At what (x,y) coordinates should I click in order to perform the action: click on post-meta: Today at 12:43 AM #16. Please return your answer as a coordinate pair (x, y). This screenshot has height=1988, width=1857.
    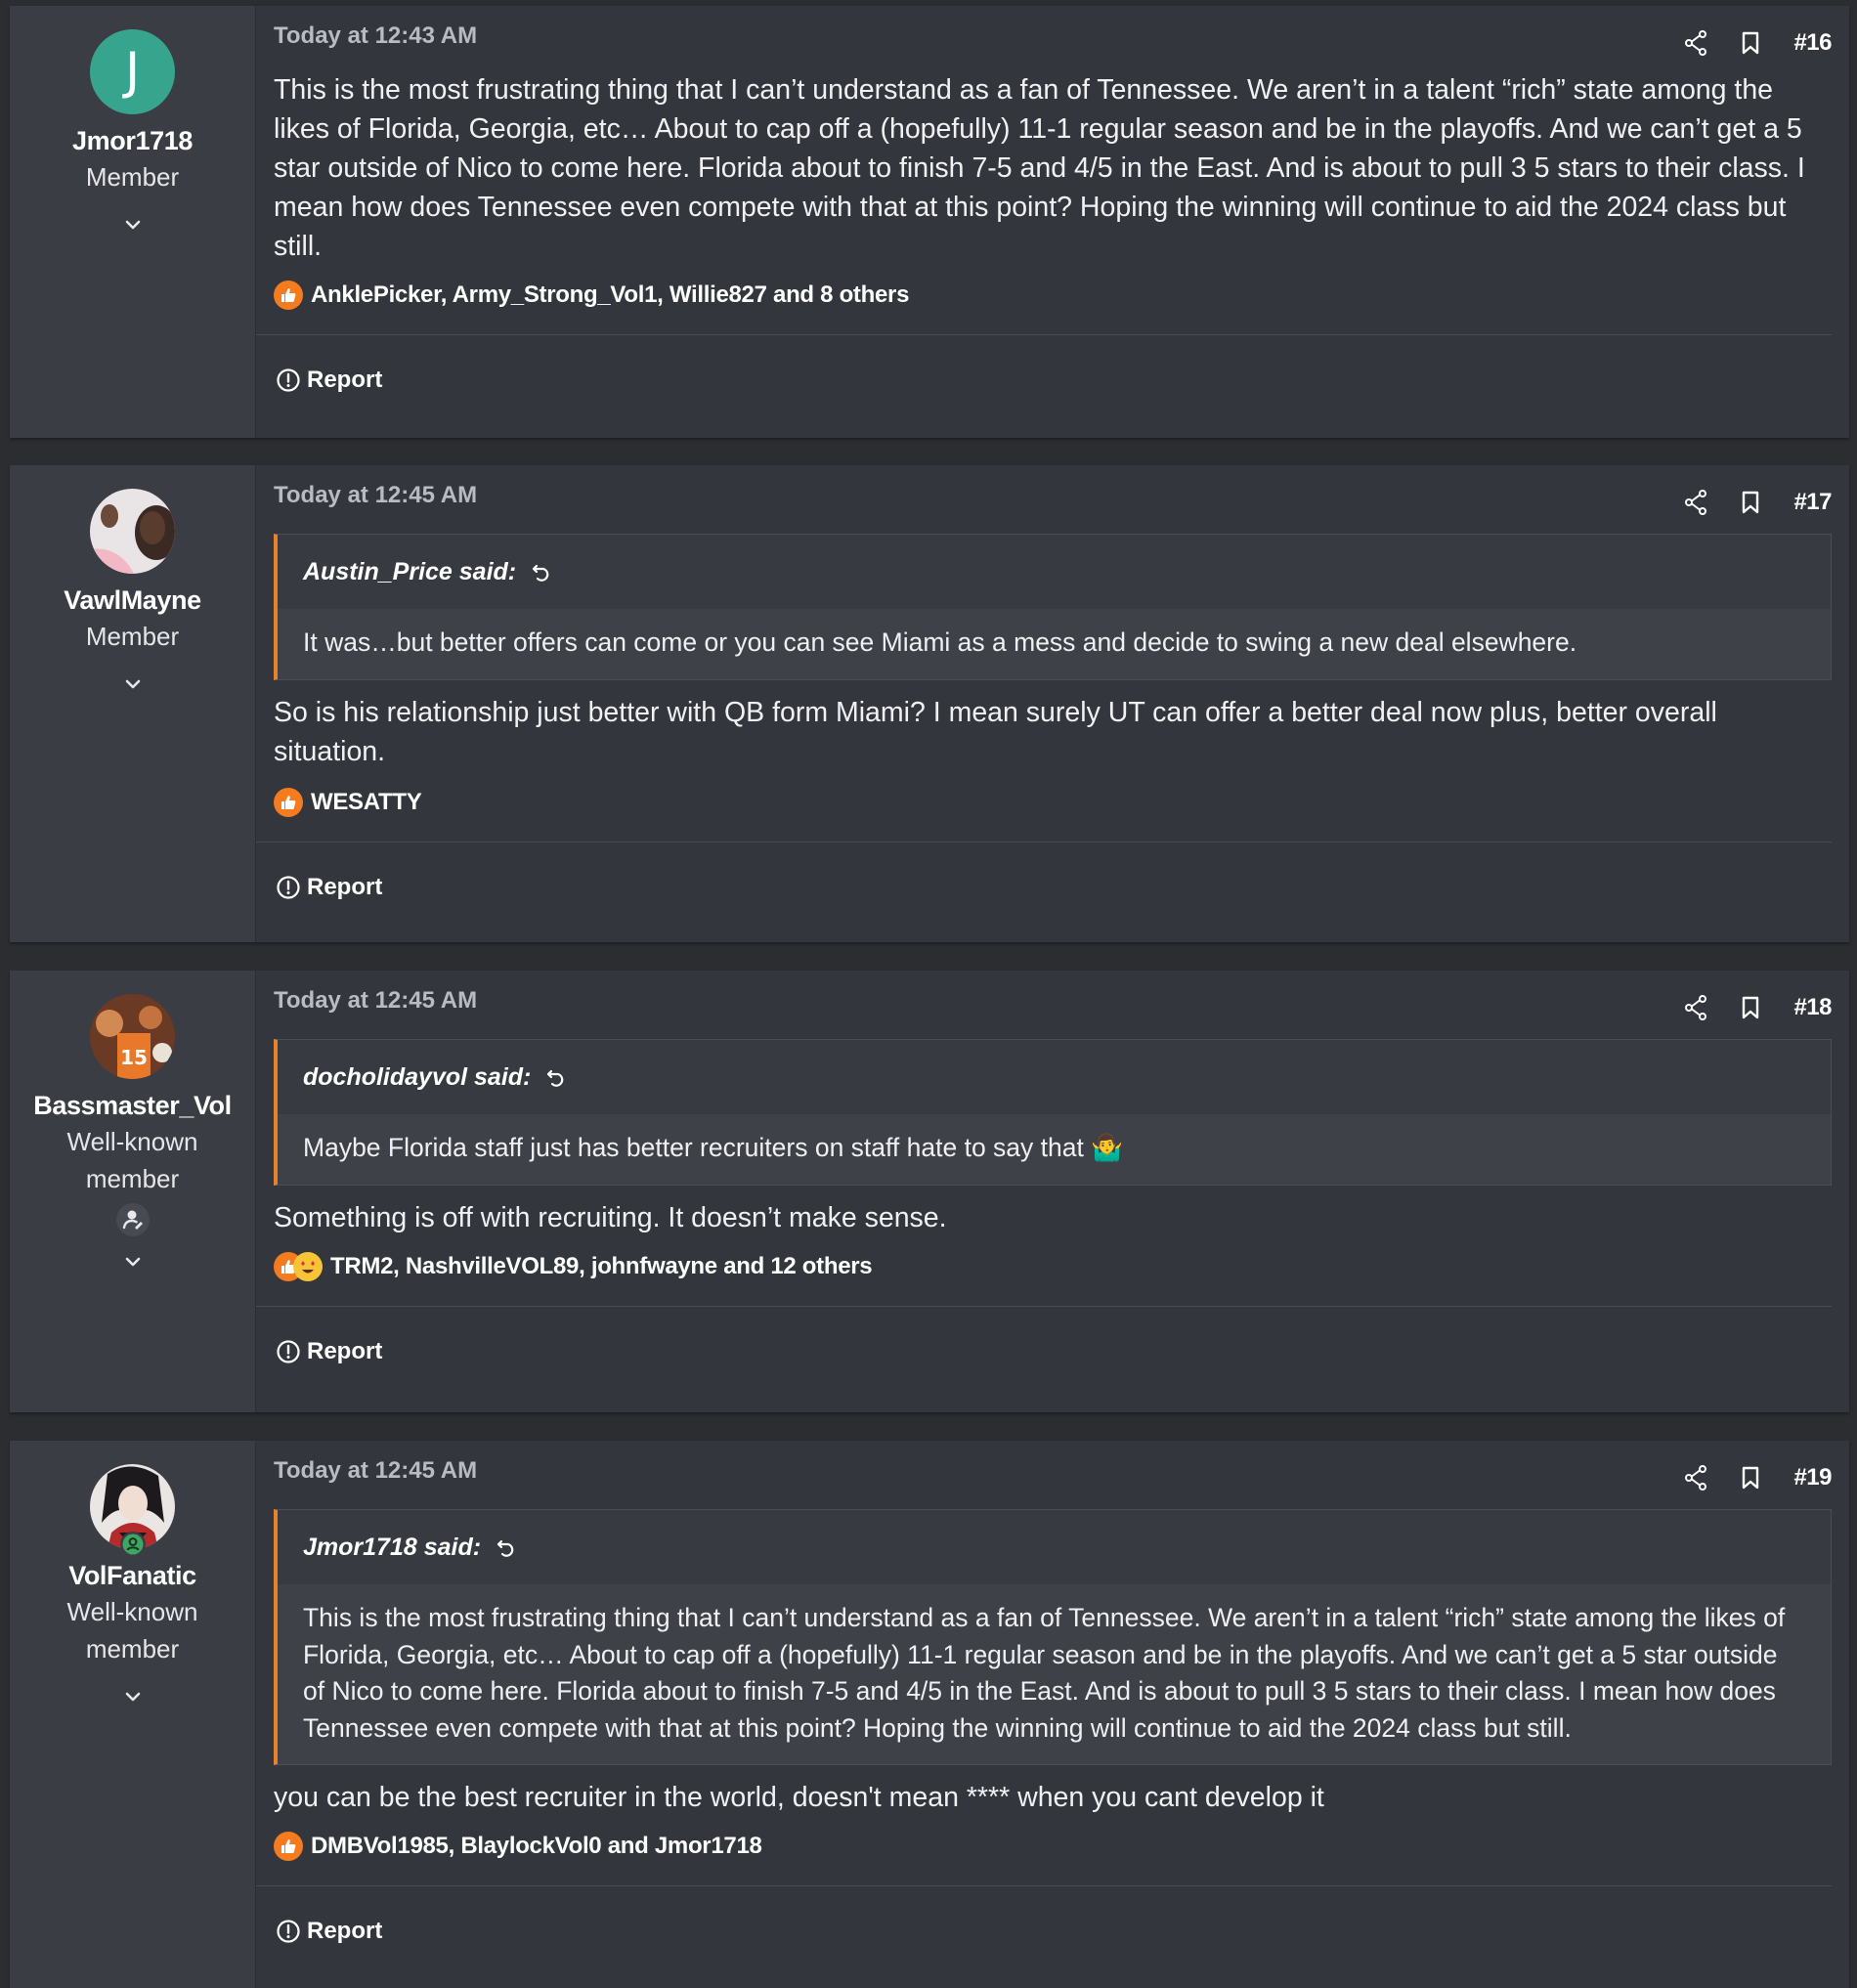
    Looking at the image, I should click on (1053, 40).